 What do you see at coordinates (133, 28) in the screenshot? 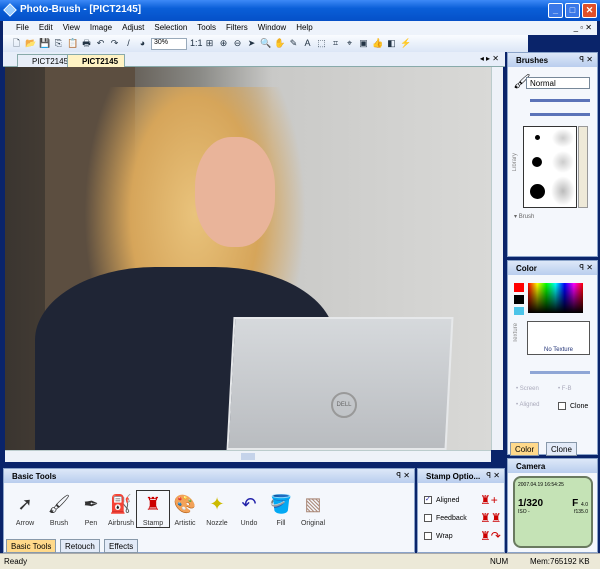
I see `menu-adjust: Adjust` at bounding box center [133, 28].